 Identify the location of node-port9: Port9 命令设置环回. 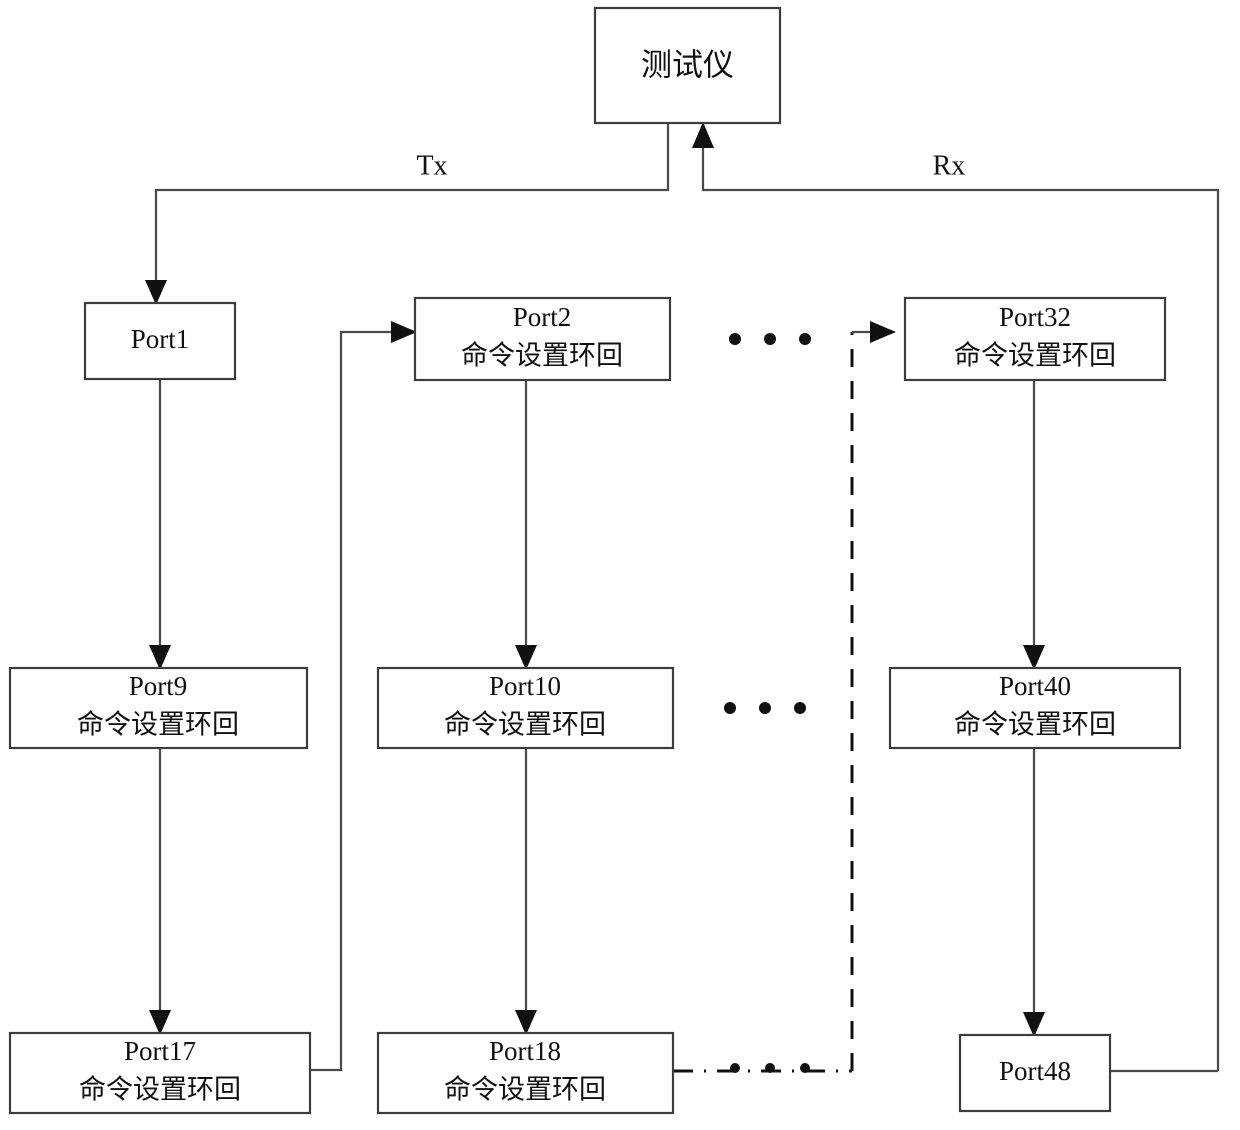
(158, 708).